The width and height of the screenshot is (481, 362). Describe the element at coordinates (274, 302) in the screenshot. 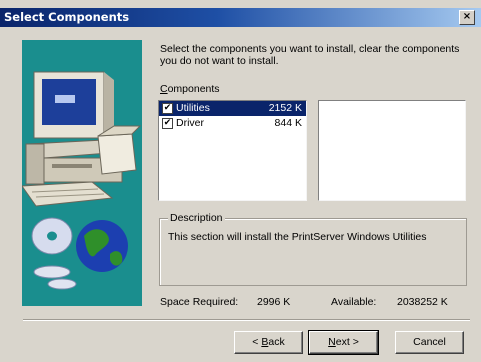

I see `space-required-value: 2996 K` at that location.